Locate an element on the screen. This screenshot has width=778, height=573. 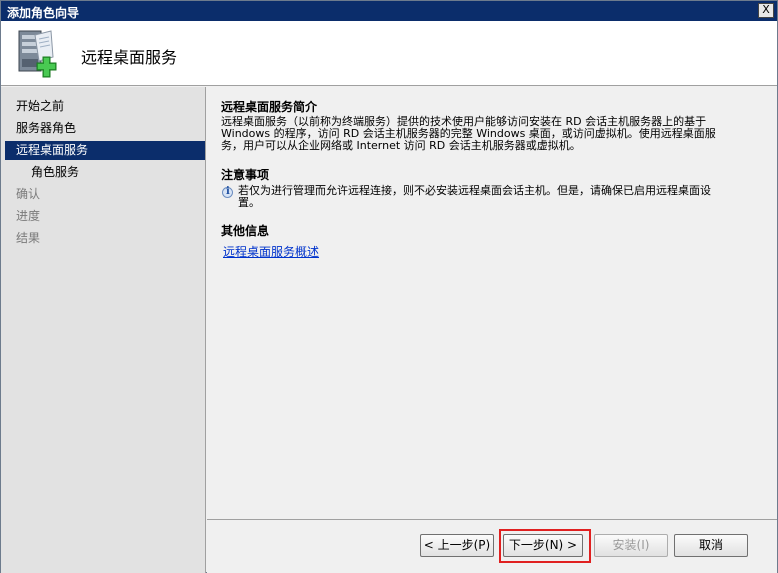
window-title: 添加角色向导 is located at coordinates (43, 13).